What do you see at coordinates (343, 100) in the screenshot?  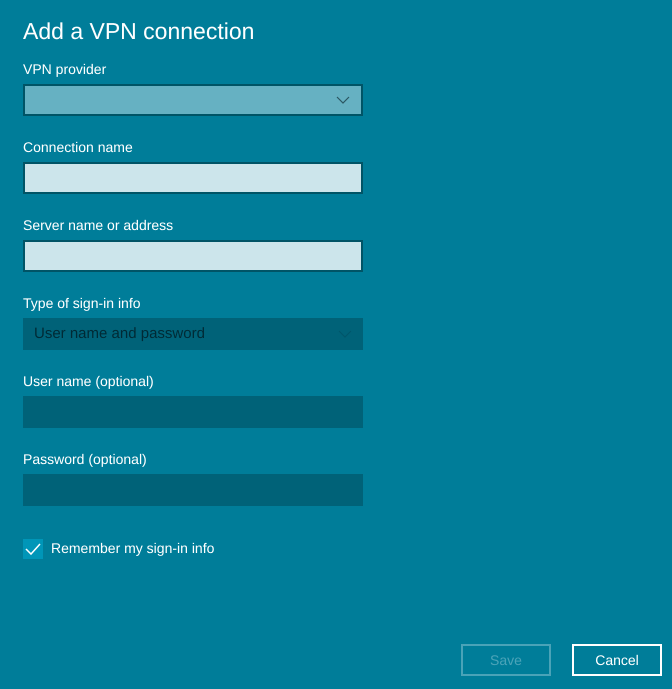 I see `chevron-down-icon` at bounding box center [343, 100].